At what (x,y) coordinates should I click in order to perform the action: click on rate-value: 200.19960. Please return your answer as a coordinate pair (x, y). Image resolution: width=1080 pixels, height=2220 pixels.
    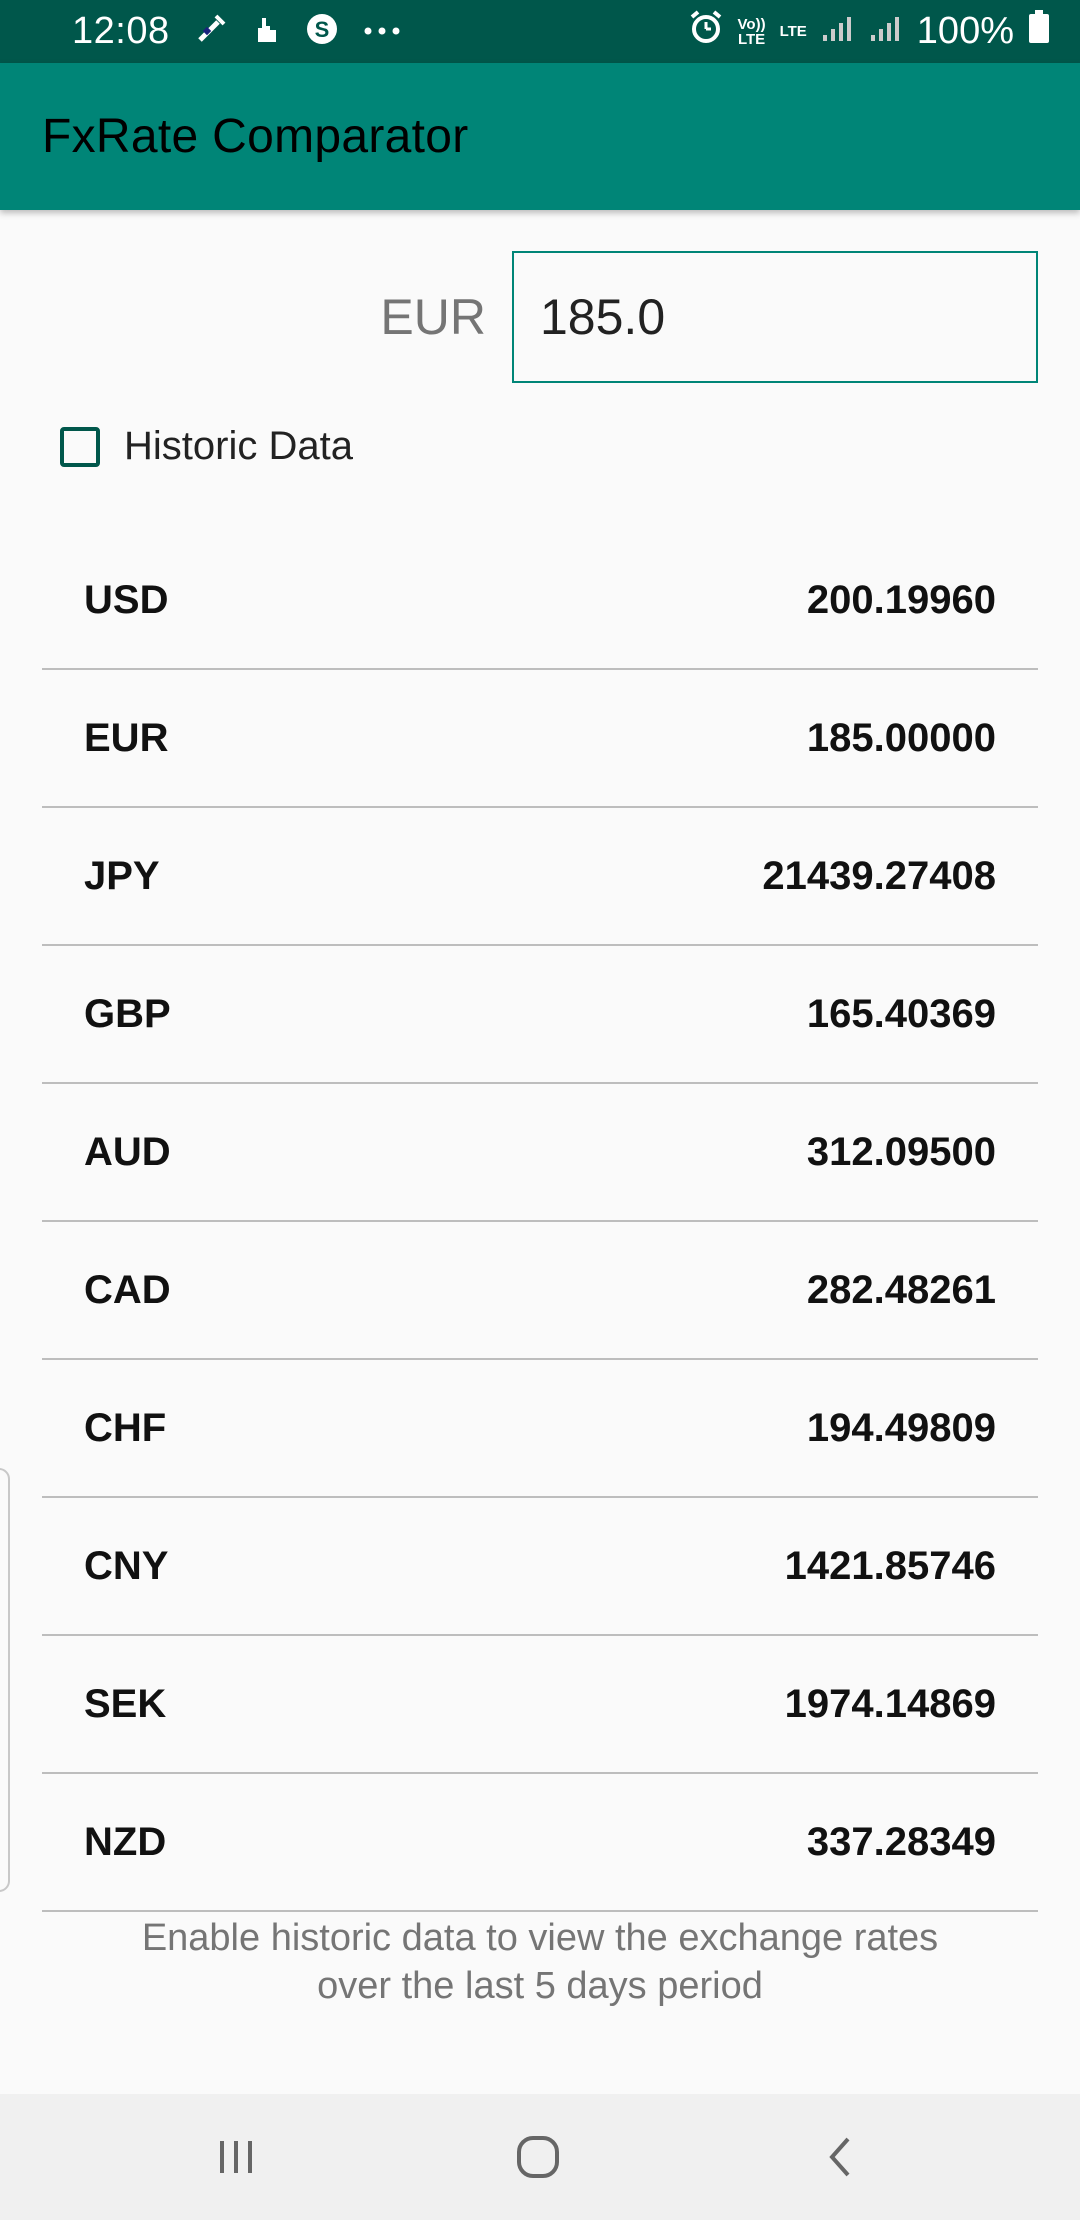
    Looking at the image, I should click on (901, 599).